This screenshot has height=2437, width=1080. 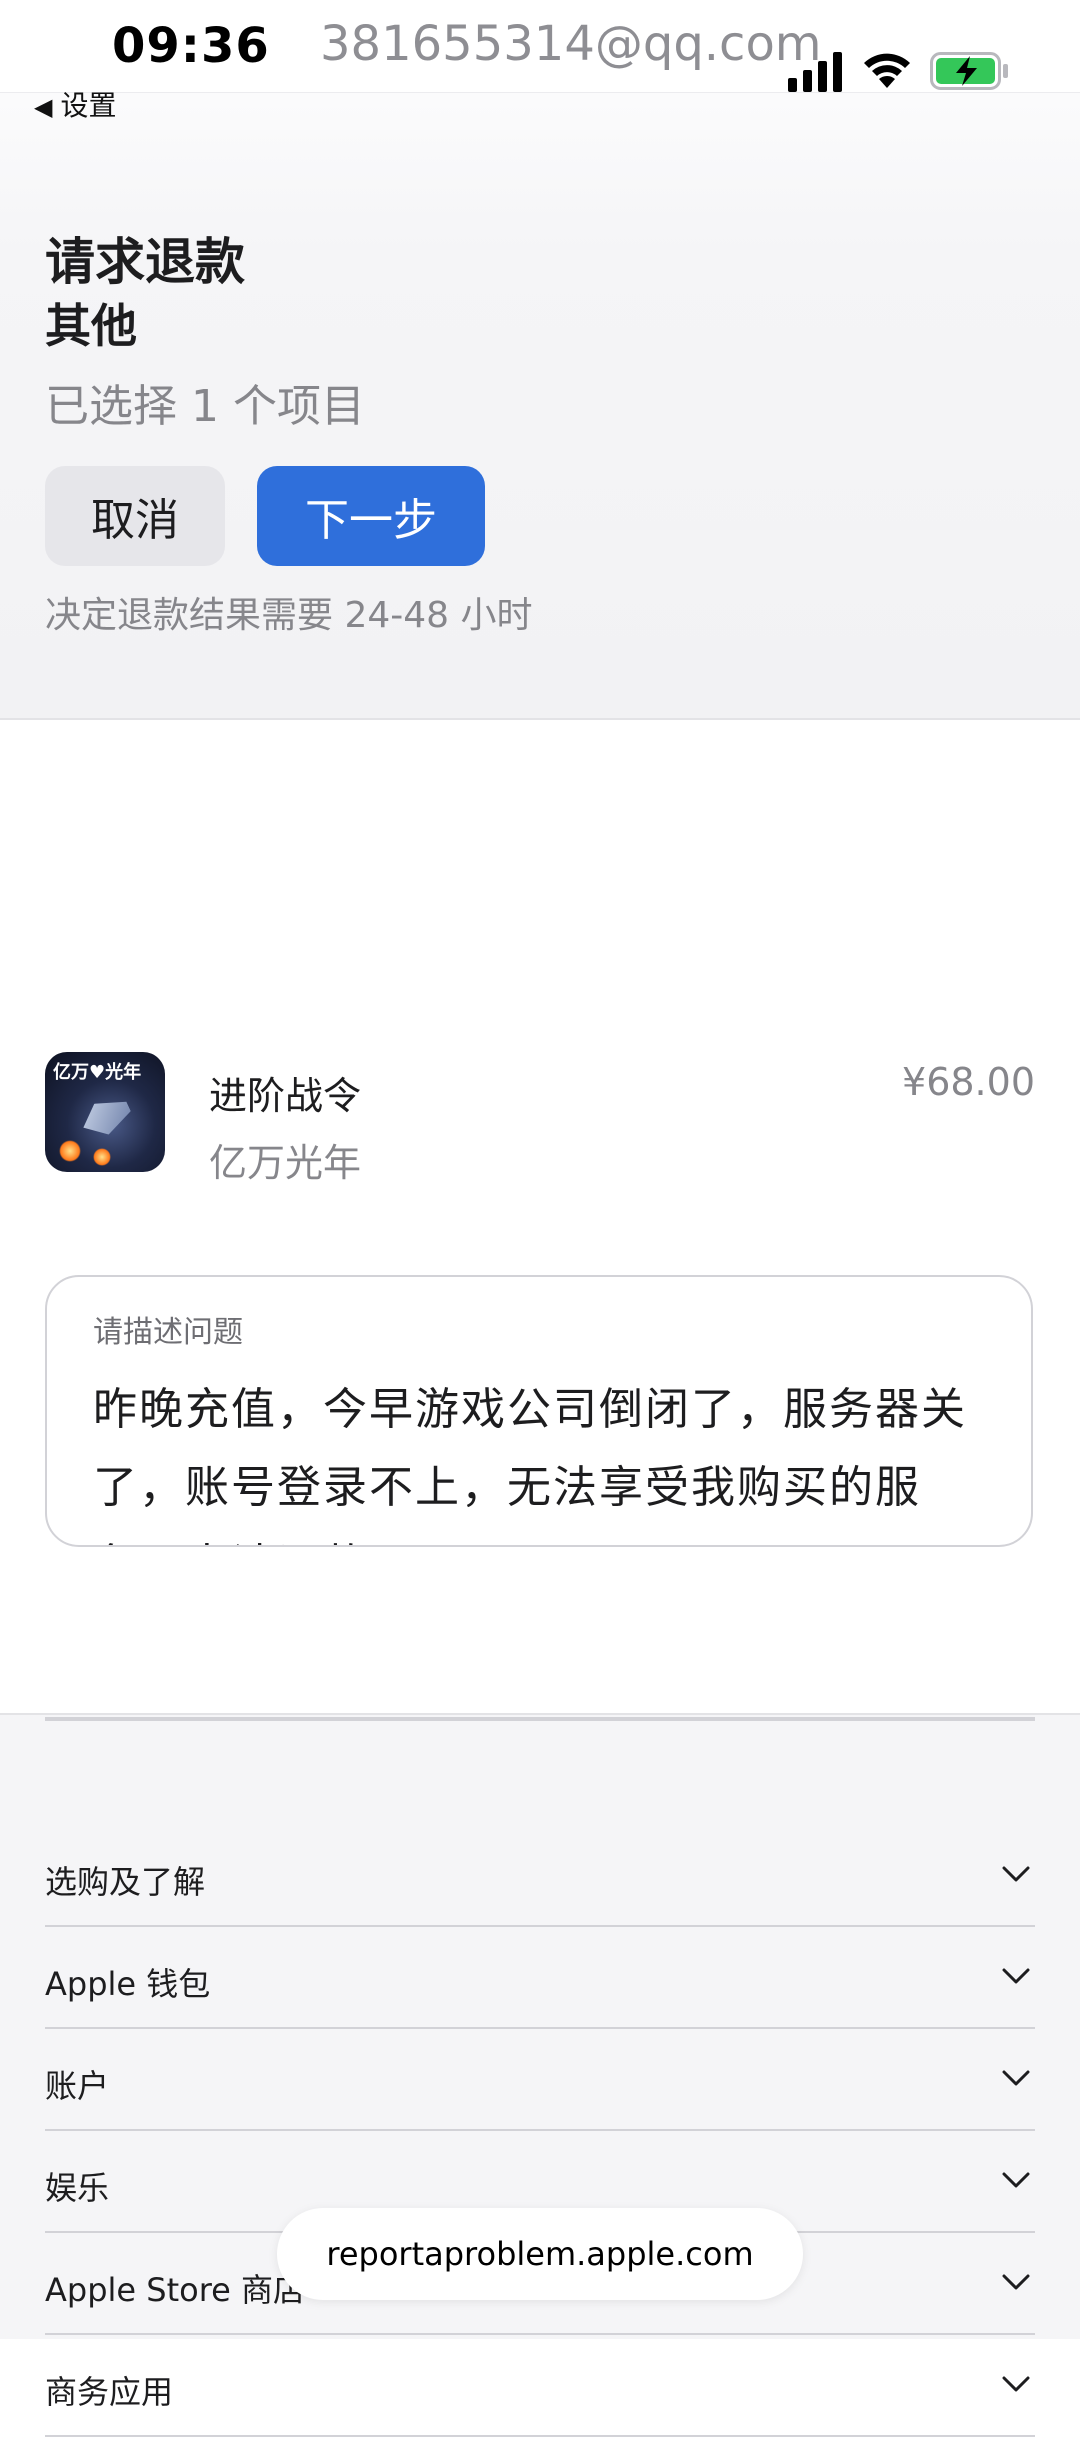 I want to click on footer-item-label: Apple 钱包, so click(x=128, y=1984).